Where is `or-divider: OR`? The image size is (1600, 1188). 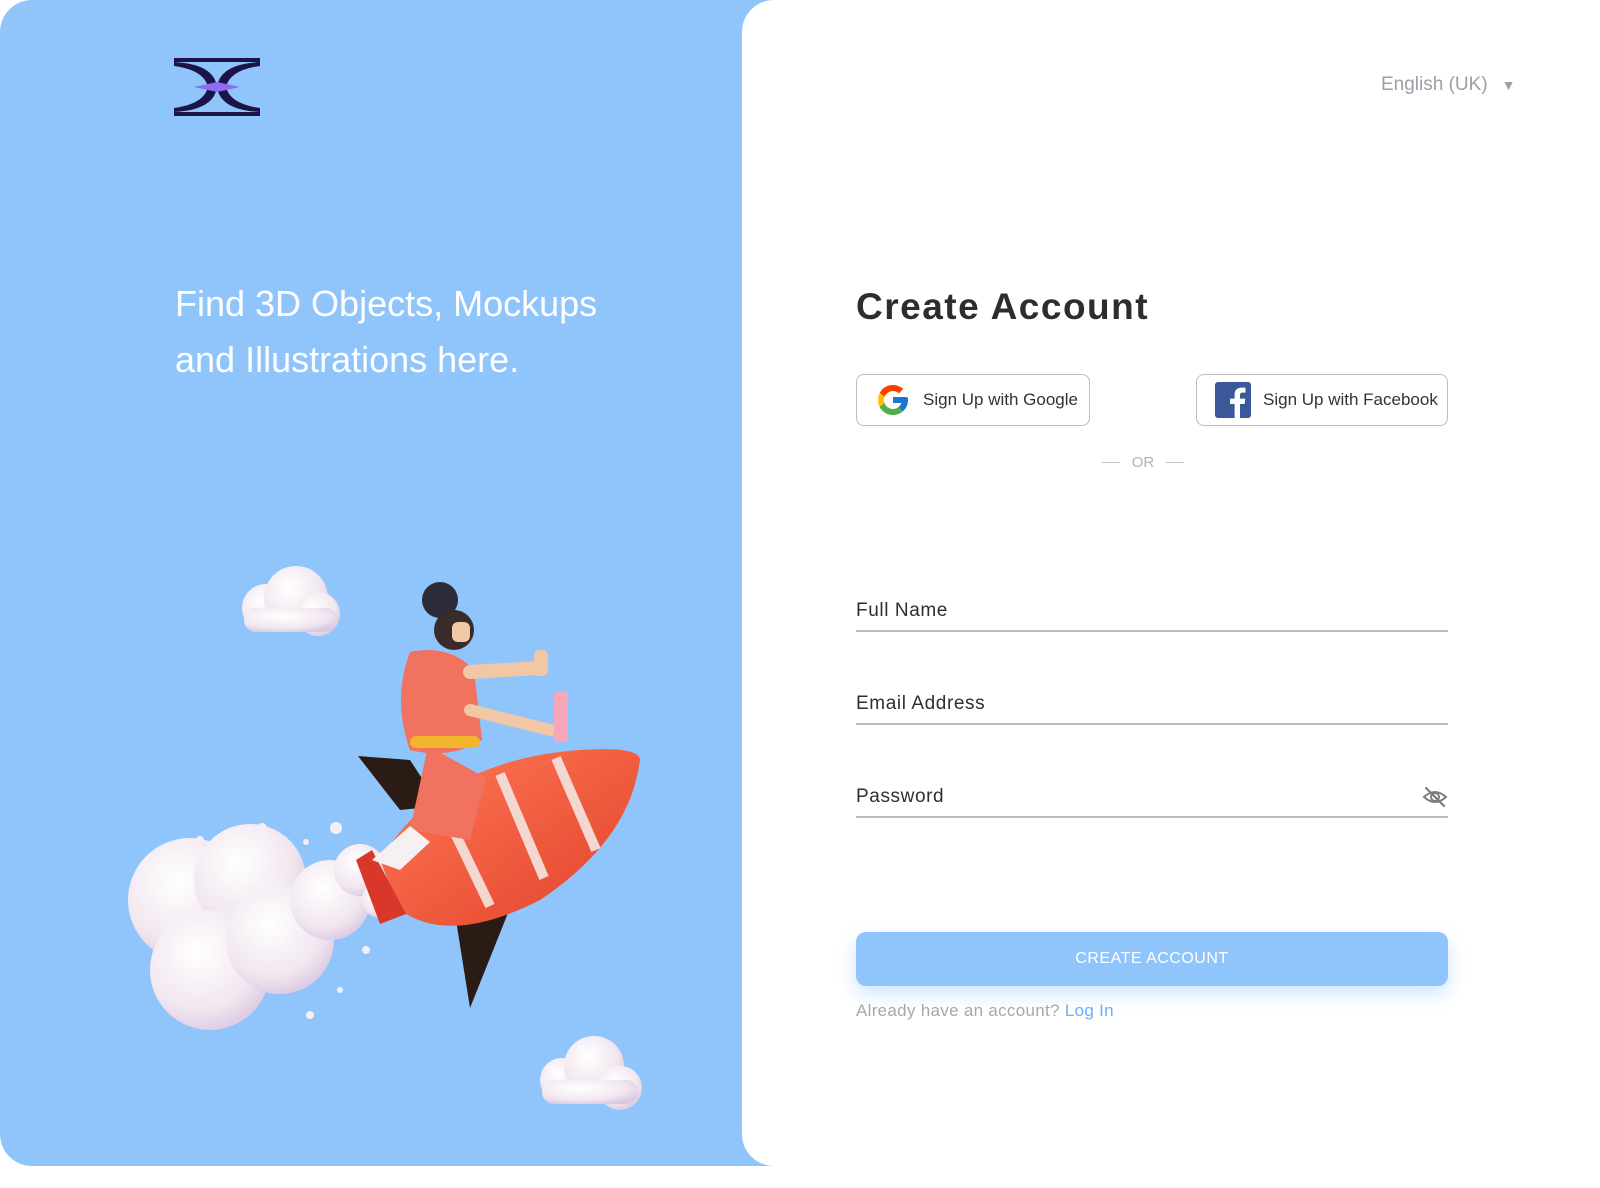
or-divider: OR is located at coordinates (1143, 462).